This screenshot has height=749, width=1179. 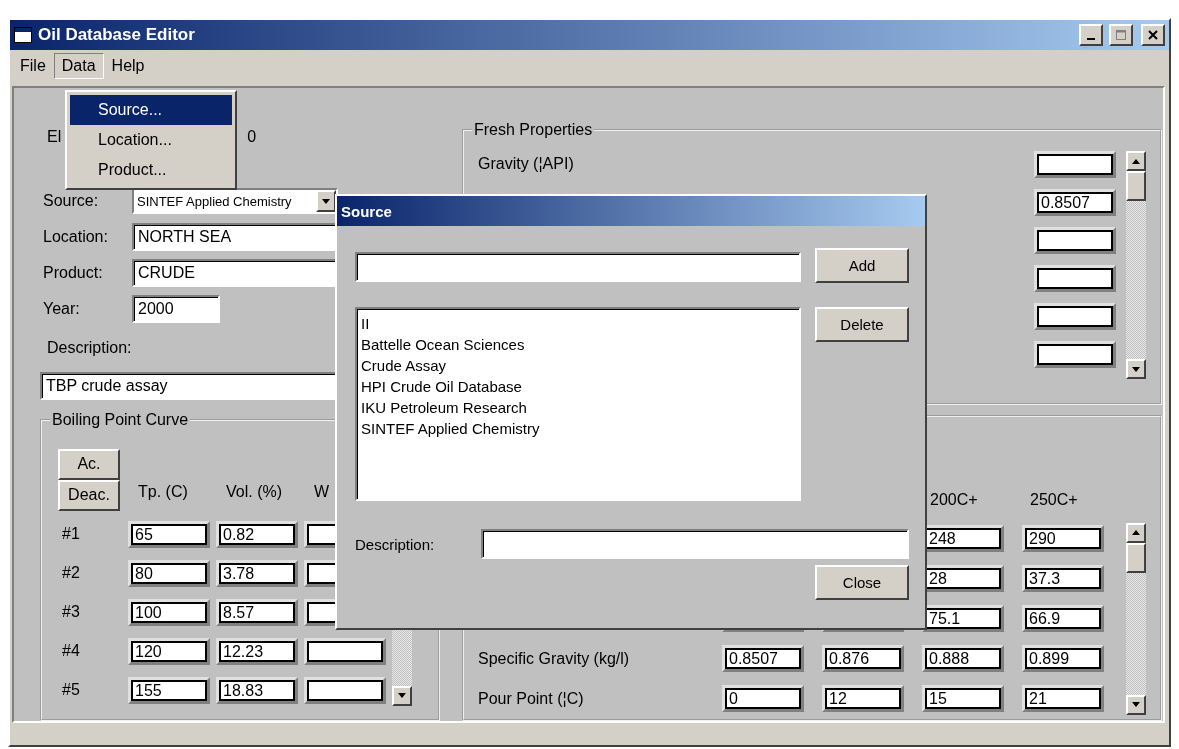 I want to click on text-field: 0.888, so click(x=963, y=659).